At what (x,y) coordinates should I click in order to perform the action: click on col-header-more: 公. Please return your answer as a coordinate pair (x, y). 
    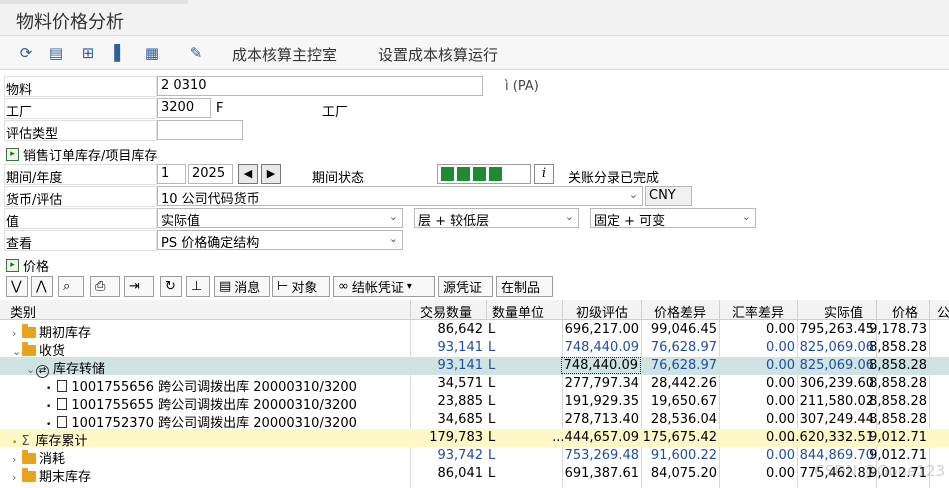
    Looking at the image, I should click on (943, 311).